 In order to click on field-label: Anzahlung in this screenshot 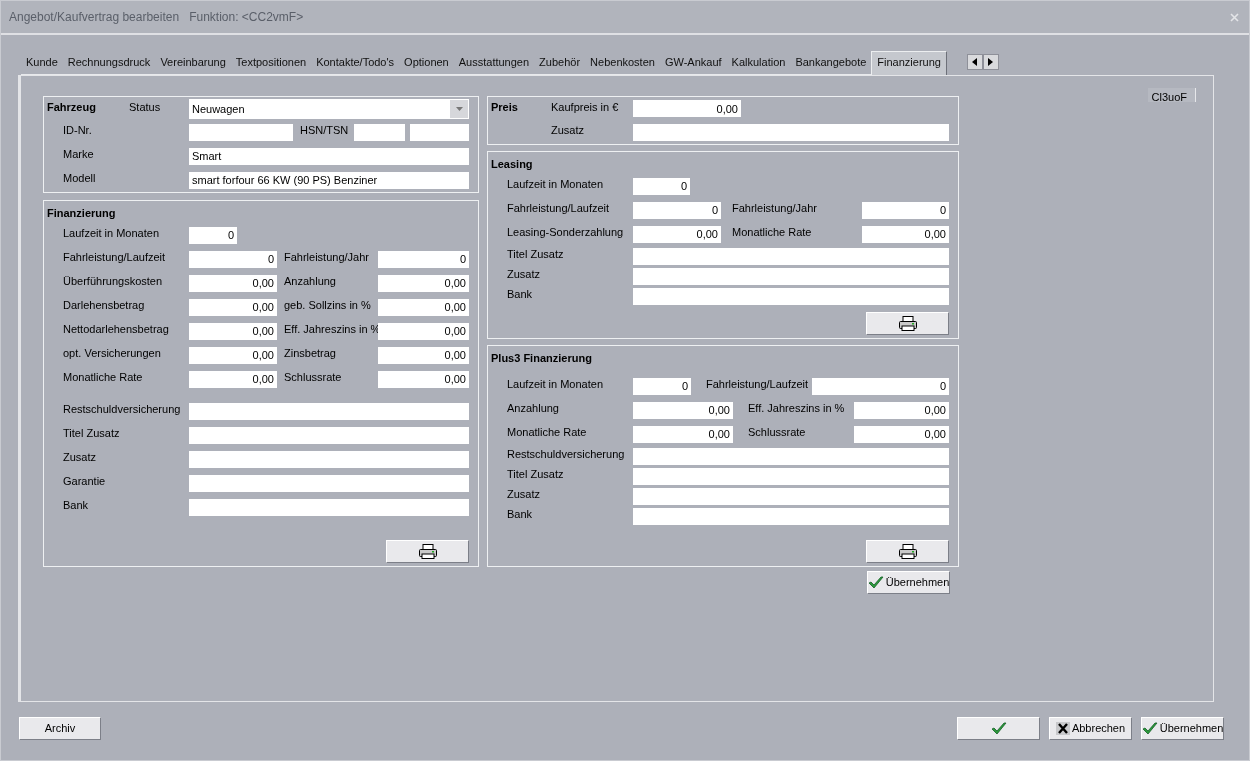, I will do `click(310, 281)`.